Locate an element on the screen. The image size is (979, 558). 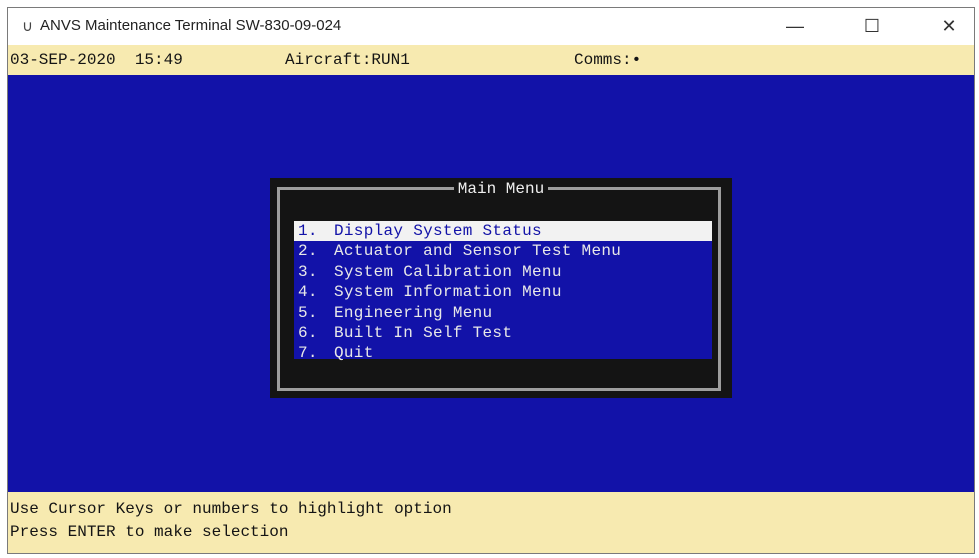
menu-item-label: Actuator and Sensor Test Menu is located at coordinates (478, 251).